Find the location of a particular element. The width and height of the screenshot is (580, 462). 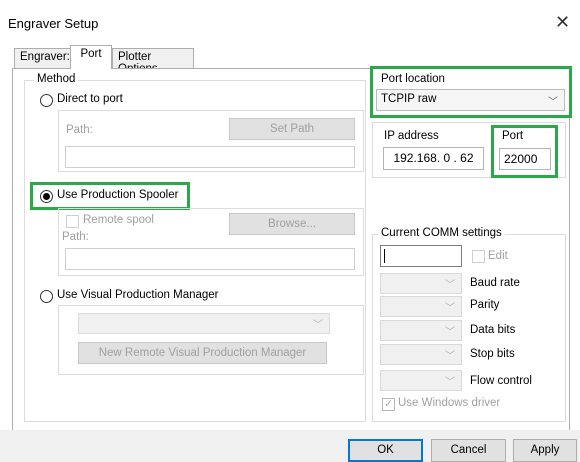

data-bits-select: ﹀ is located at coordinates (421, 330).